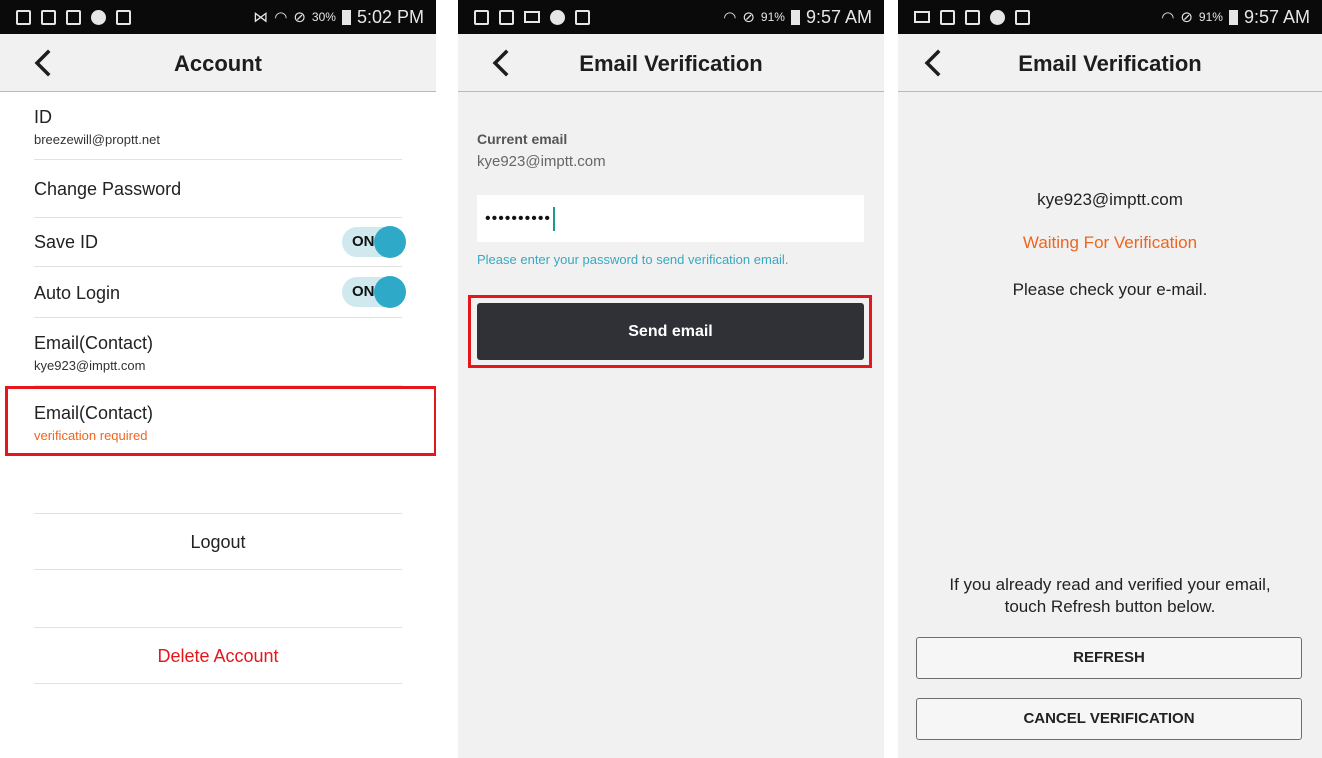 This screenshot has height=758, width=1322. Describe the element at coordinates (1110, 199) in the screenshot. I see `pending-email: kye923@imptt.com` at that location.